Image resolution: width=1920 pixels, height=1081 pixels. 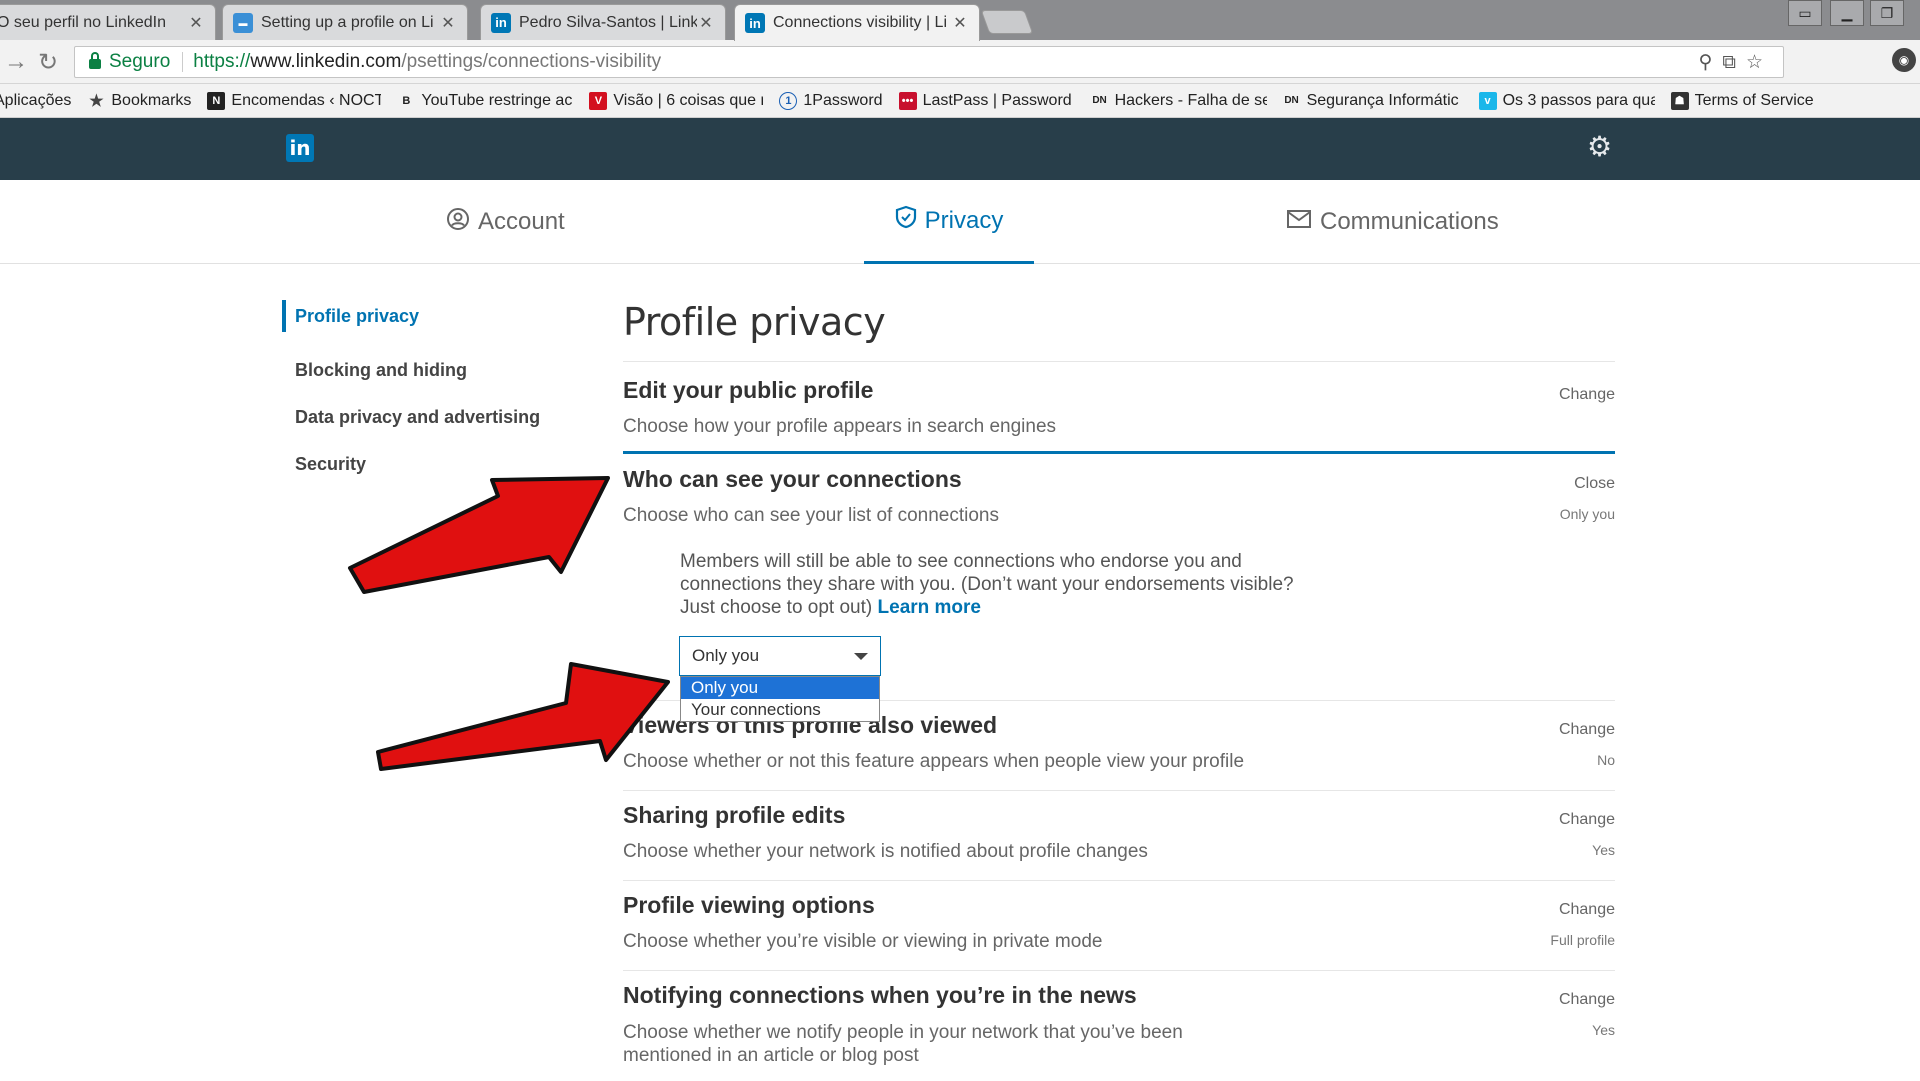 What do you see at coordinates (1754, 100) in the screenshot?
I see `bookmark-label: Terms of Service` at bounding box center [1754, 100].